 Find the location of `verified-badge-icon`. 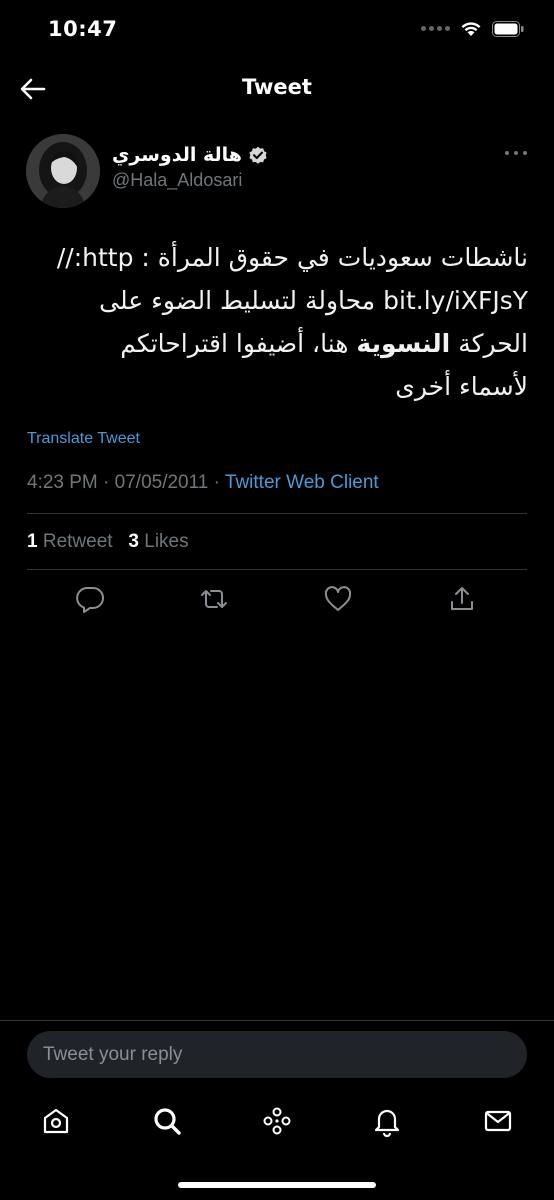

verified-badge-icon is located at coordinates (258, 155).